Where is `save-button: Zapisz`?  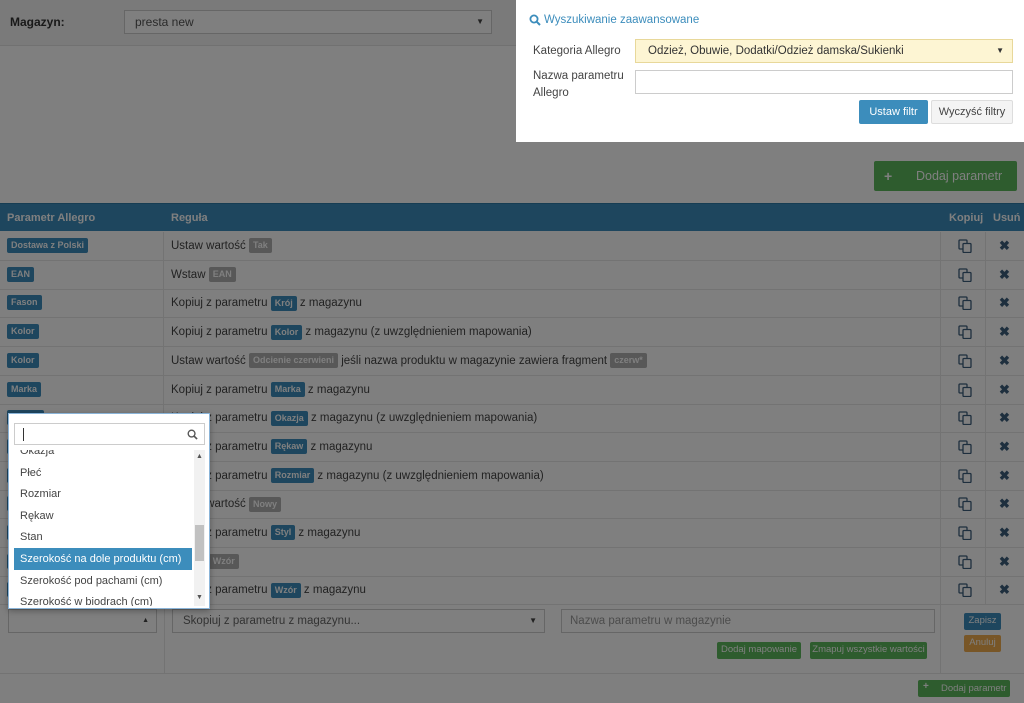
save-button: Zapisz is located at coordinates (982, 621).